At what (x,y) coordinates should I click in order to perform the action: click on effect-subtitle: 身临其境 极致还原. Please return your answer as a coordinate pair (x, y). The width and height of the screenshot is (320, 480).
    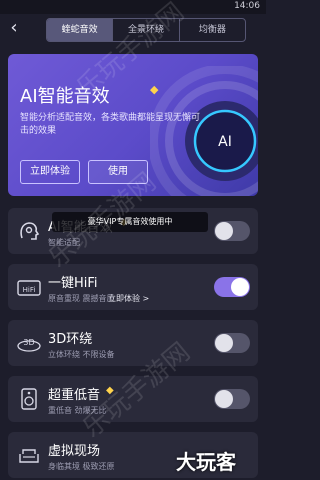
    Looking at the image, I should click on (81, 466).